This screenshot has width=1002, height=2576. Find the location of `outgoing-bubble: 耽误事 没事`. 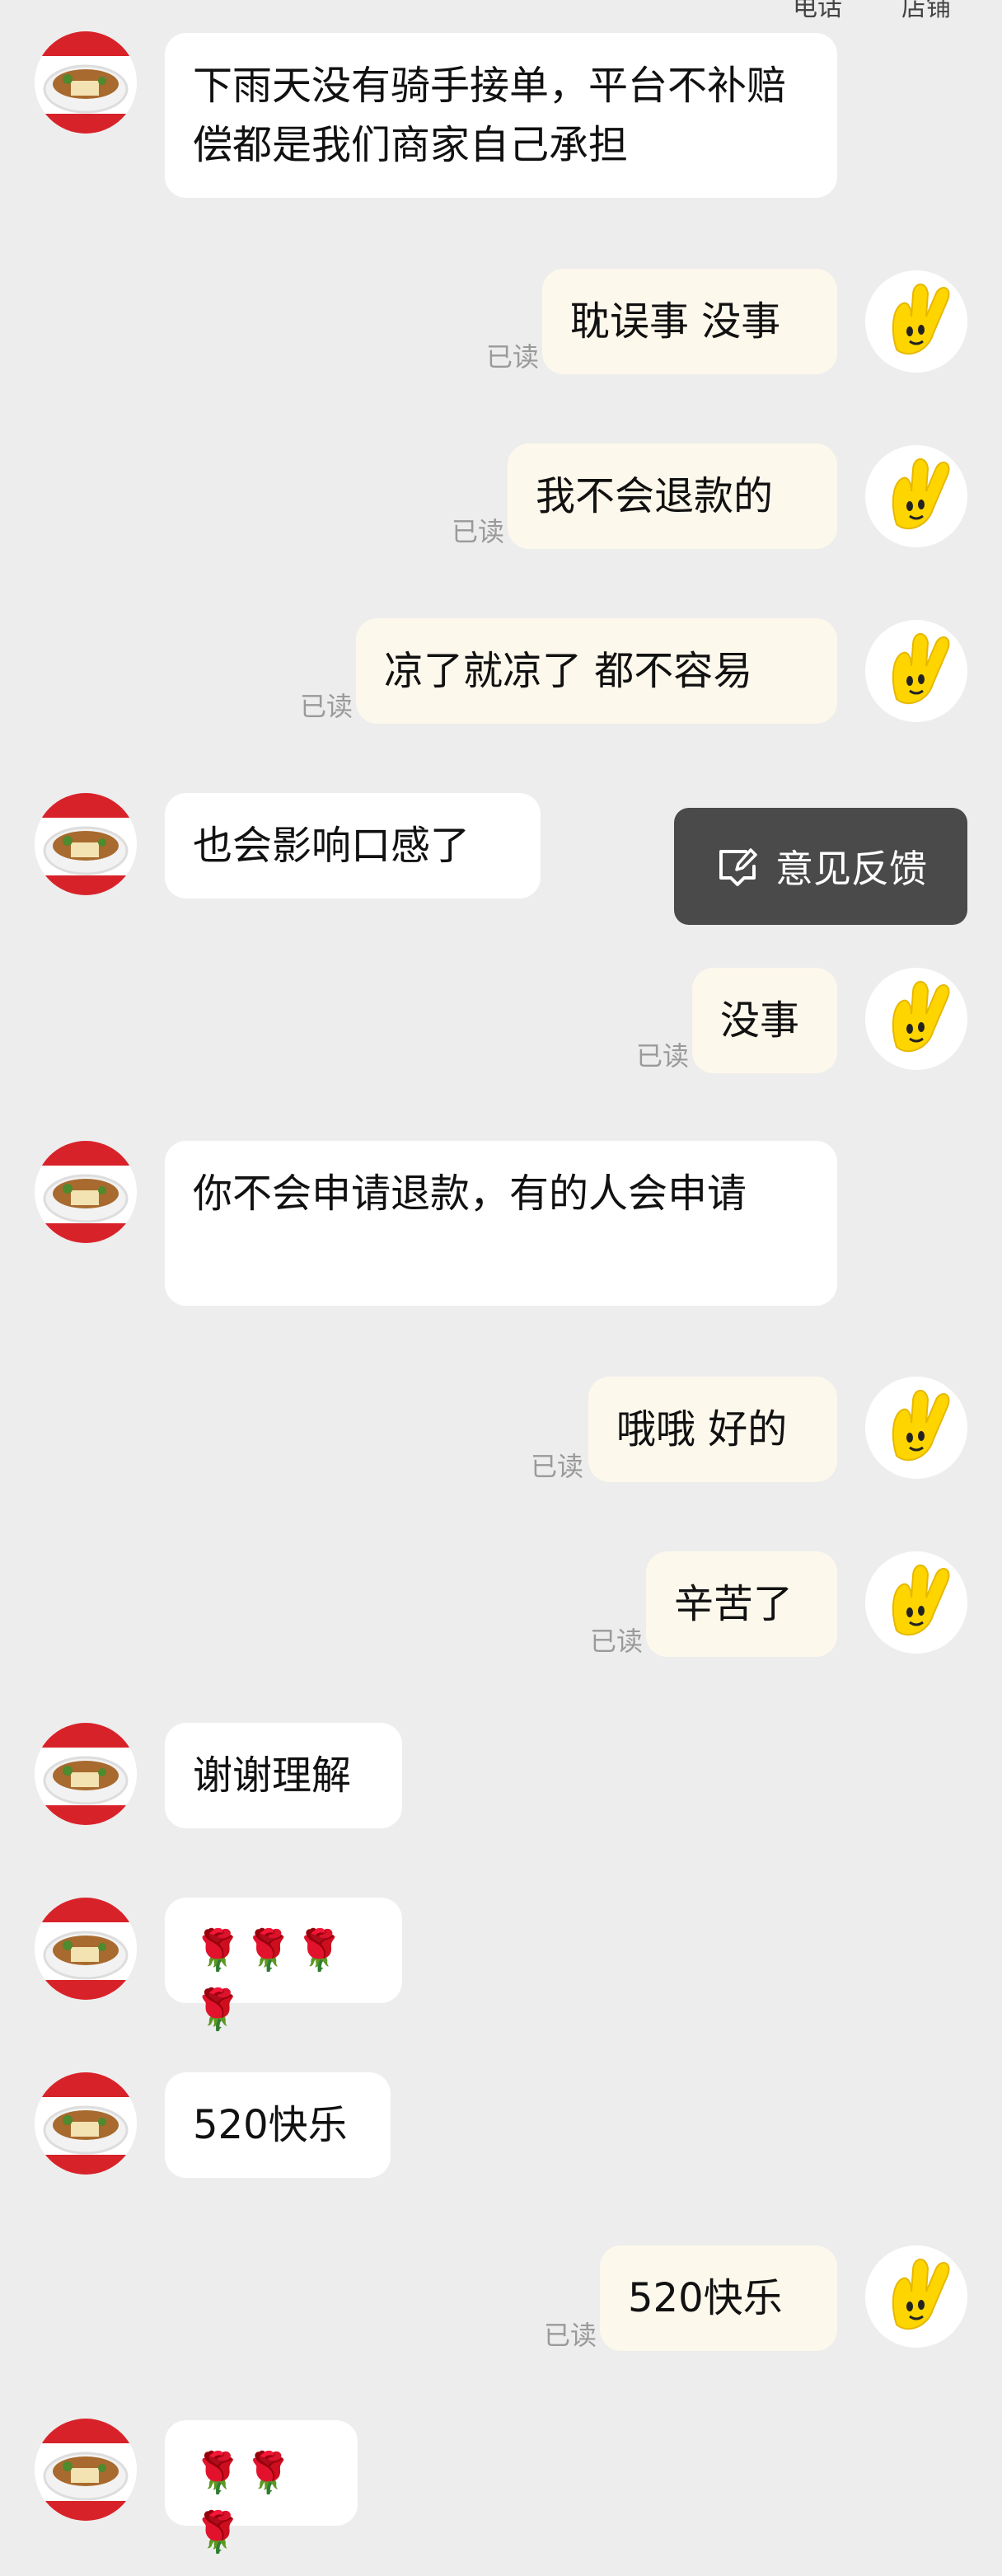

outgoing-bubble: 耽误事 没事 is located at coordinates (689, 322).